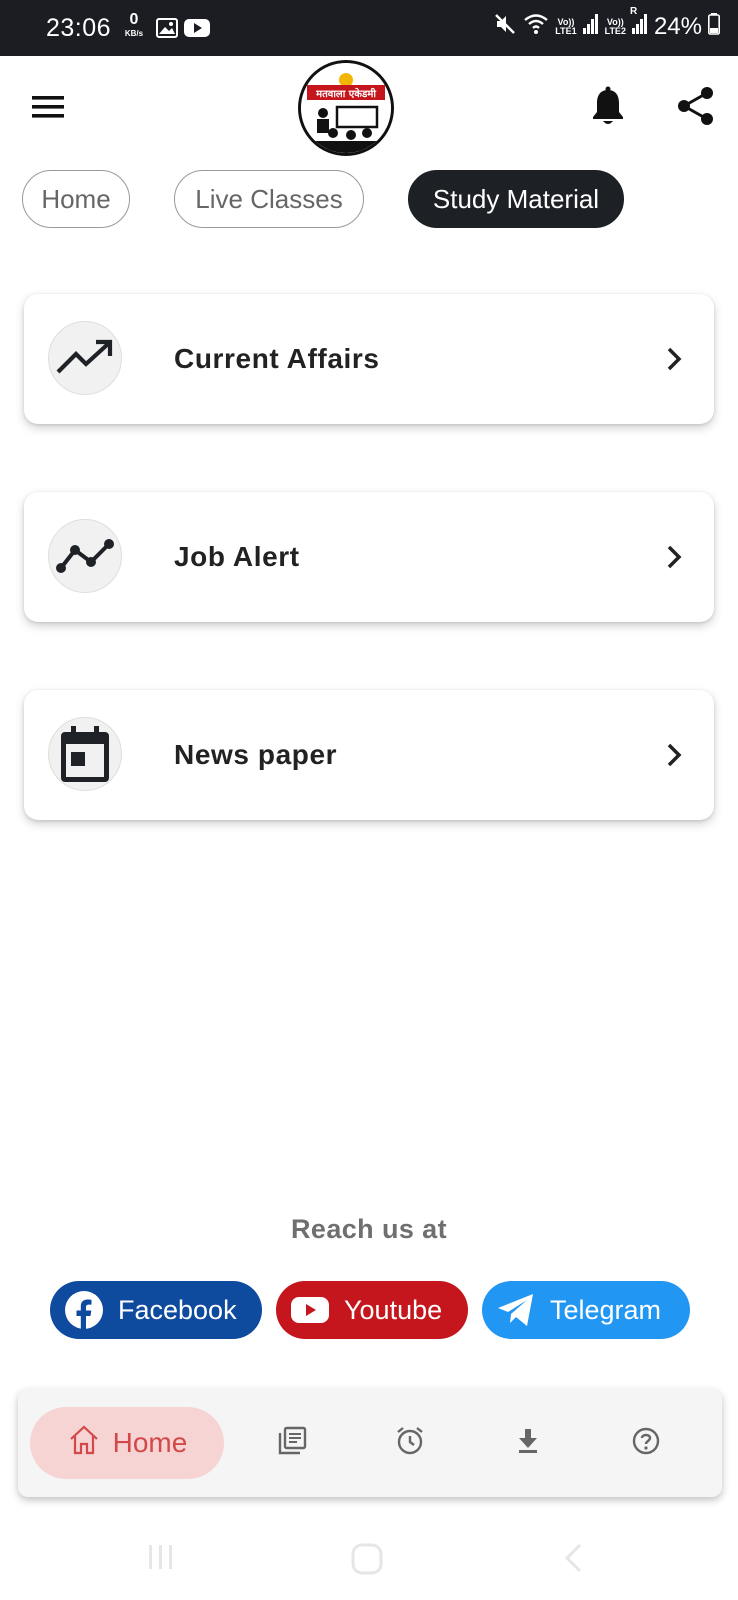 This screenshot has width=738, height=1600. Describe the element at coordinates (76, 199) in the screenshot. I see `tab-home: Home` at that location.